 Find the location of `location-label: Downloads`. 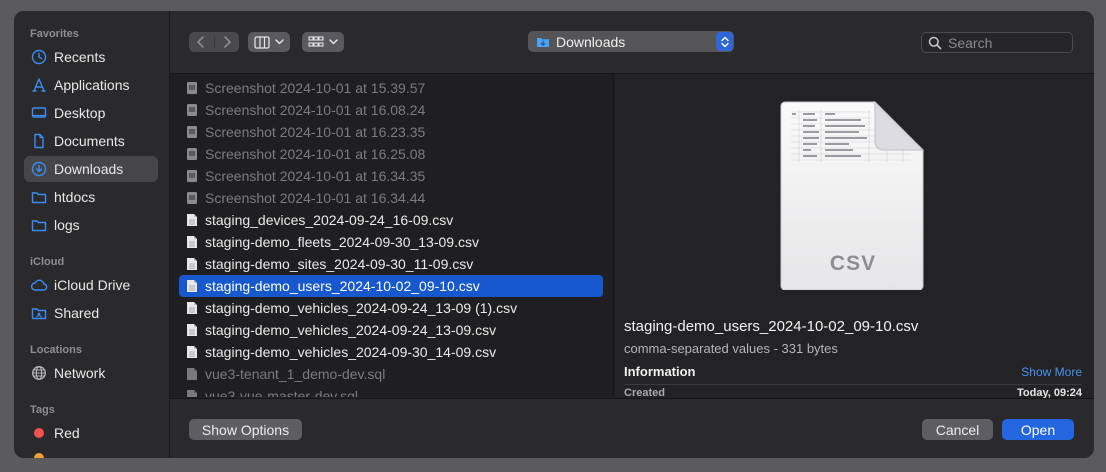

location-label: Downloads is located at coordinates (591, 41).